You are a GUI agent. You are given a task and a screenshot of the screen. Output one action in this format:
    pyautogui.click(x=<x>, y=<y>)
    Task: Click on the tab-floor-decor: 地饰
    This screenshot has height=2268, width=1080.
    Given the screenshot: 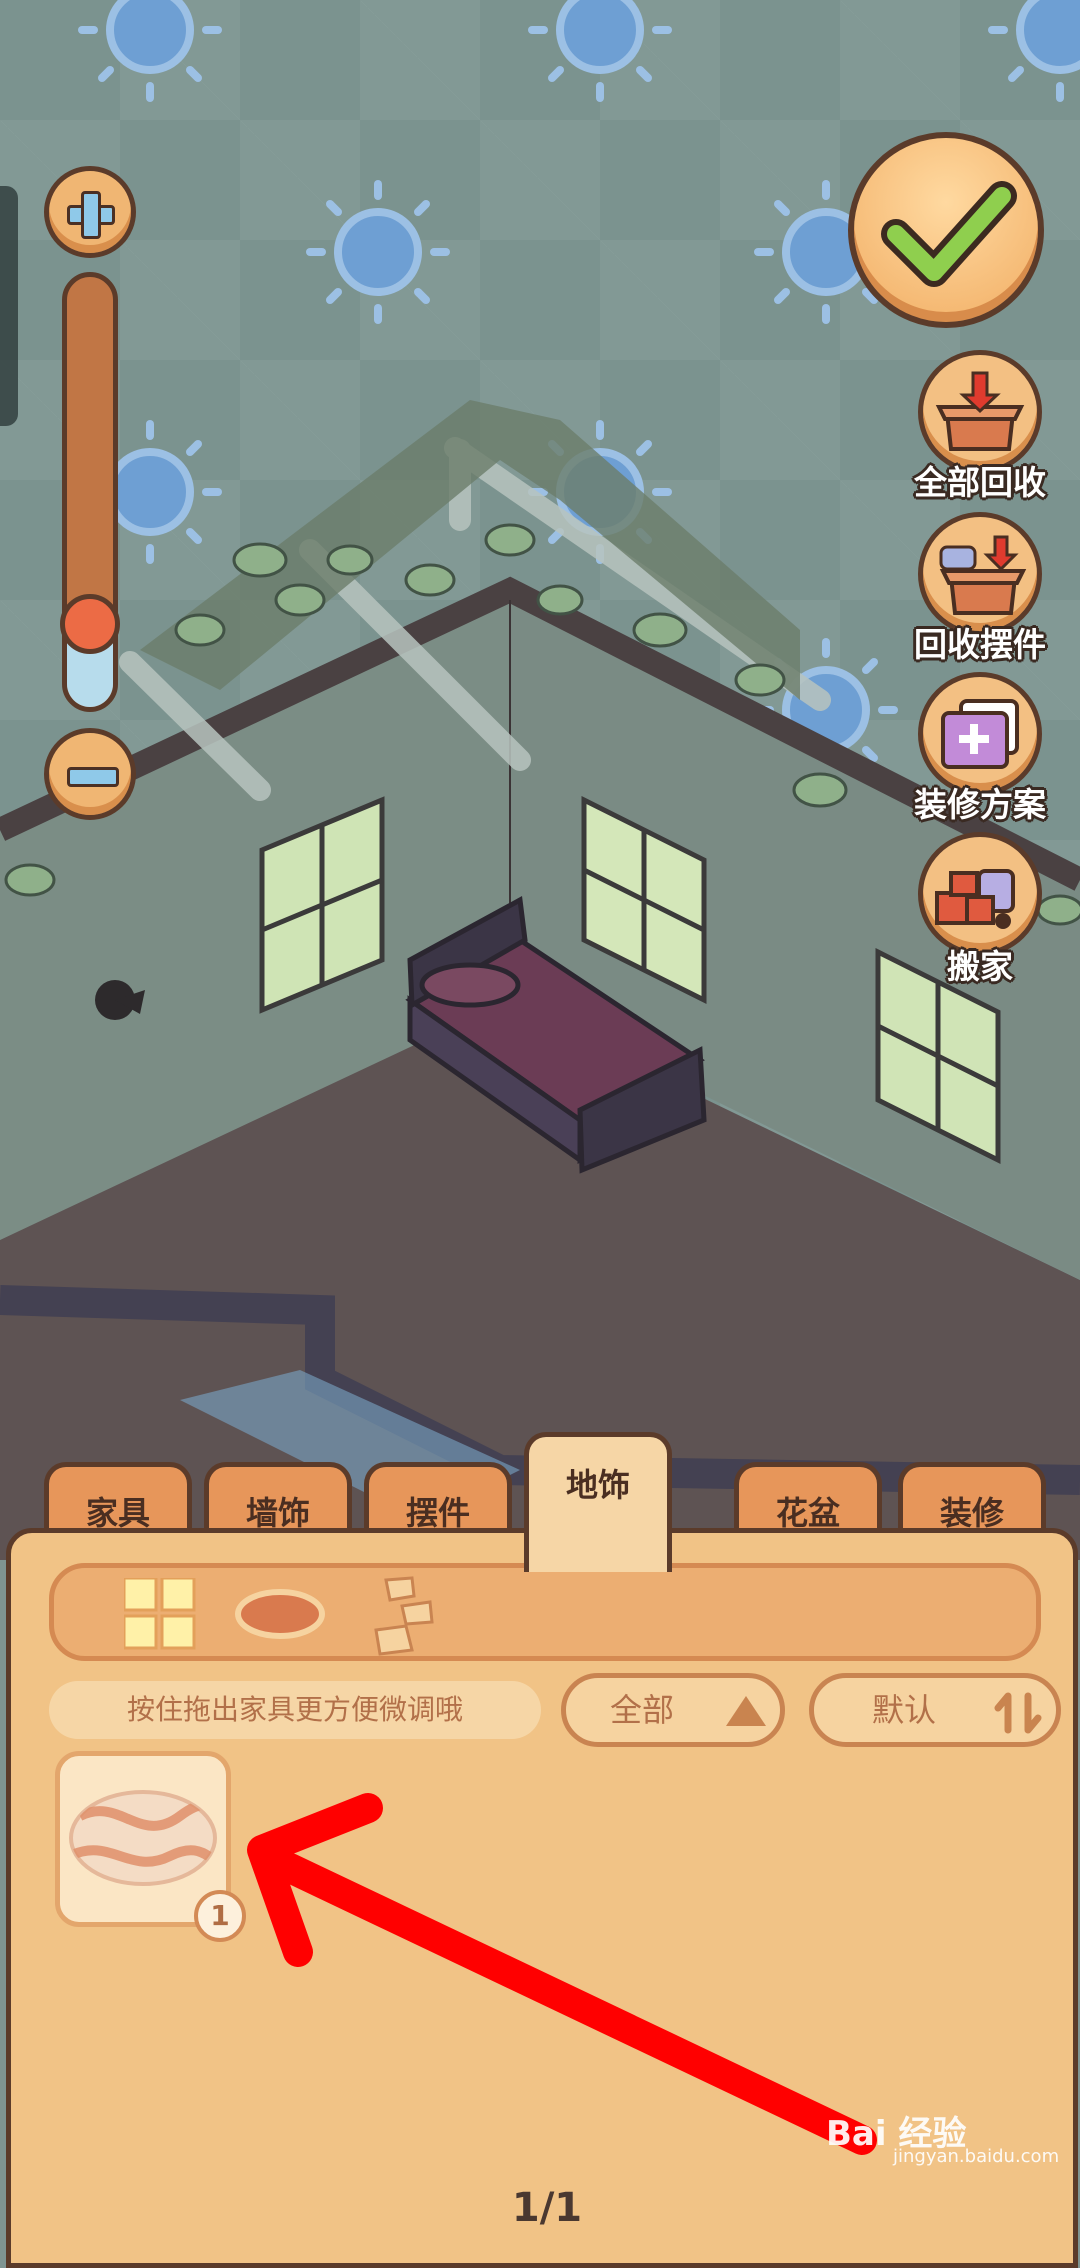 What is the action you would take?
    pyautogui.click(x=598, y=1502)
    